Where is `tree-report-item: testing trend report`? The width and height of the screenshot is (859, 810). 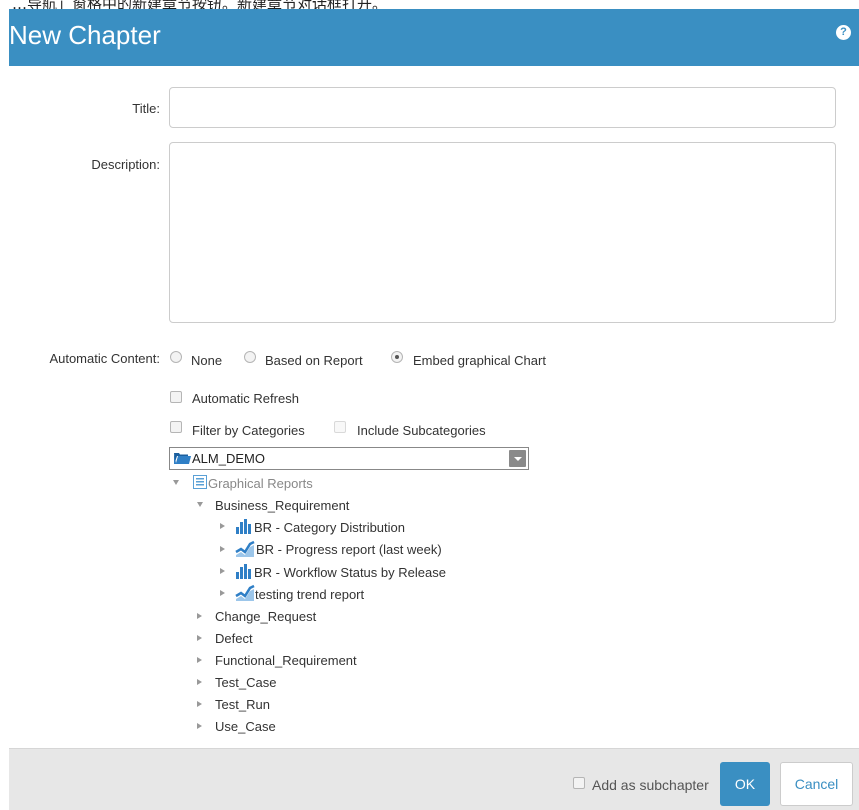
tree-report-item: testing trend report is located at coordinates (309, 594).